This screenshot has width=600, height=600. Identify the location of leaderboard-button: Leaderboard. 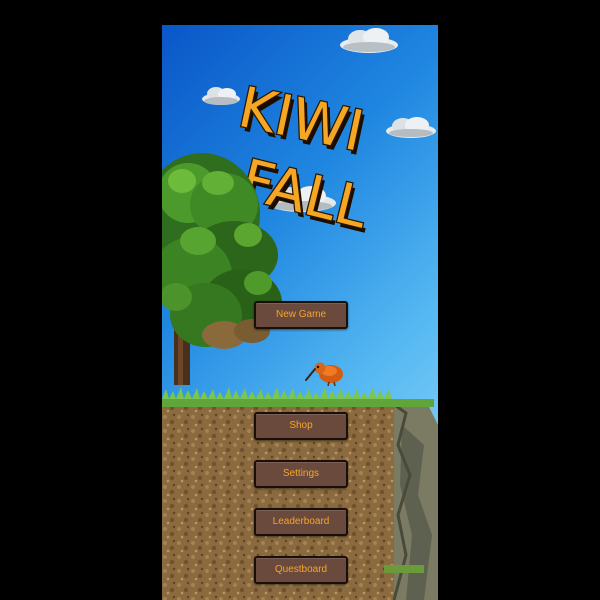
(301, 522).